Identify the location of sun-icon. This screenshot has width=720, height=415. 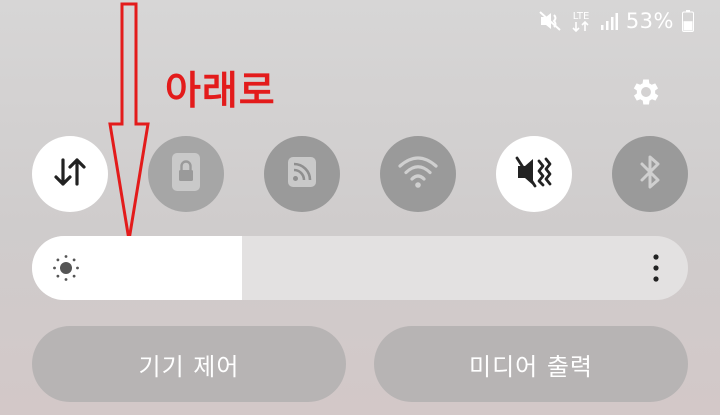
(66, 268).